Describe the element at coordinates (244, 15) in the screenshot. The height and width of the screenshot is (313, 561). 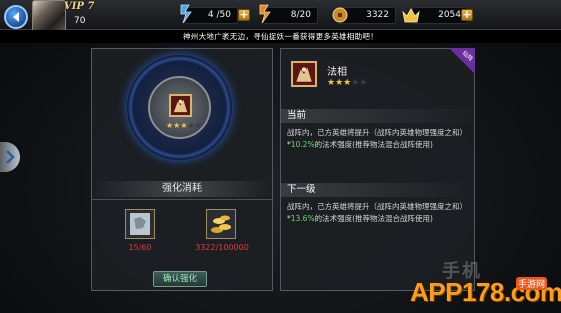
I see `stamina-plus-button: +` at that location.